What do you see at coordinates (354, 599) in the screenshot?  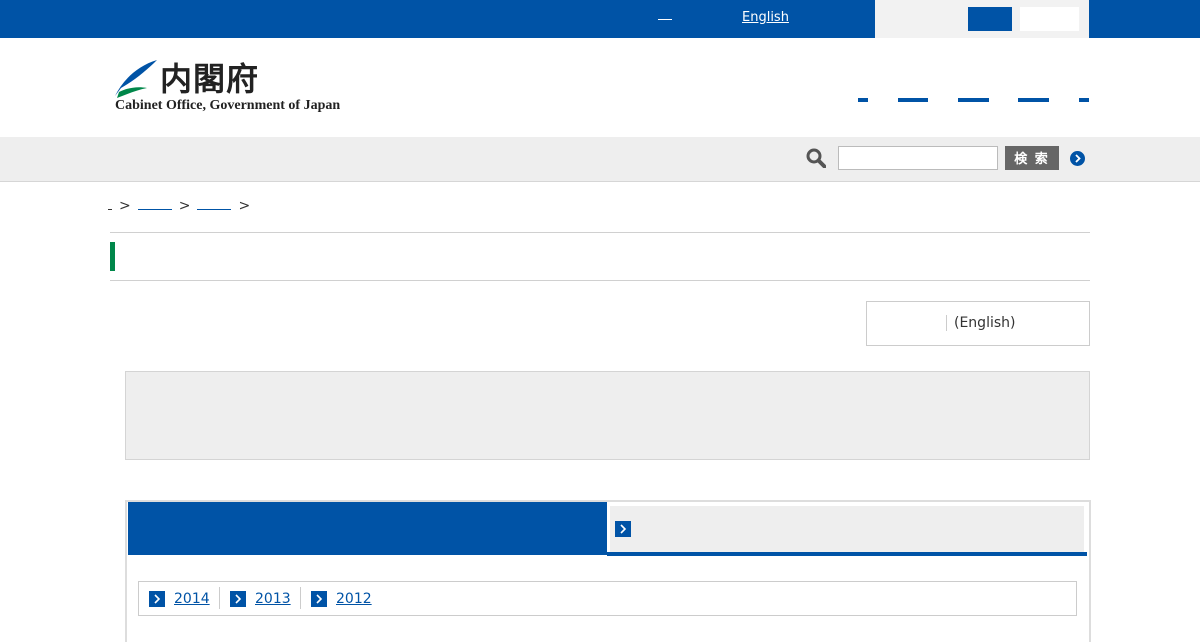 I see `year-link: 2012` at bounding box center [354, 599].